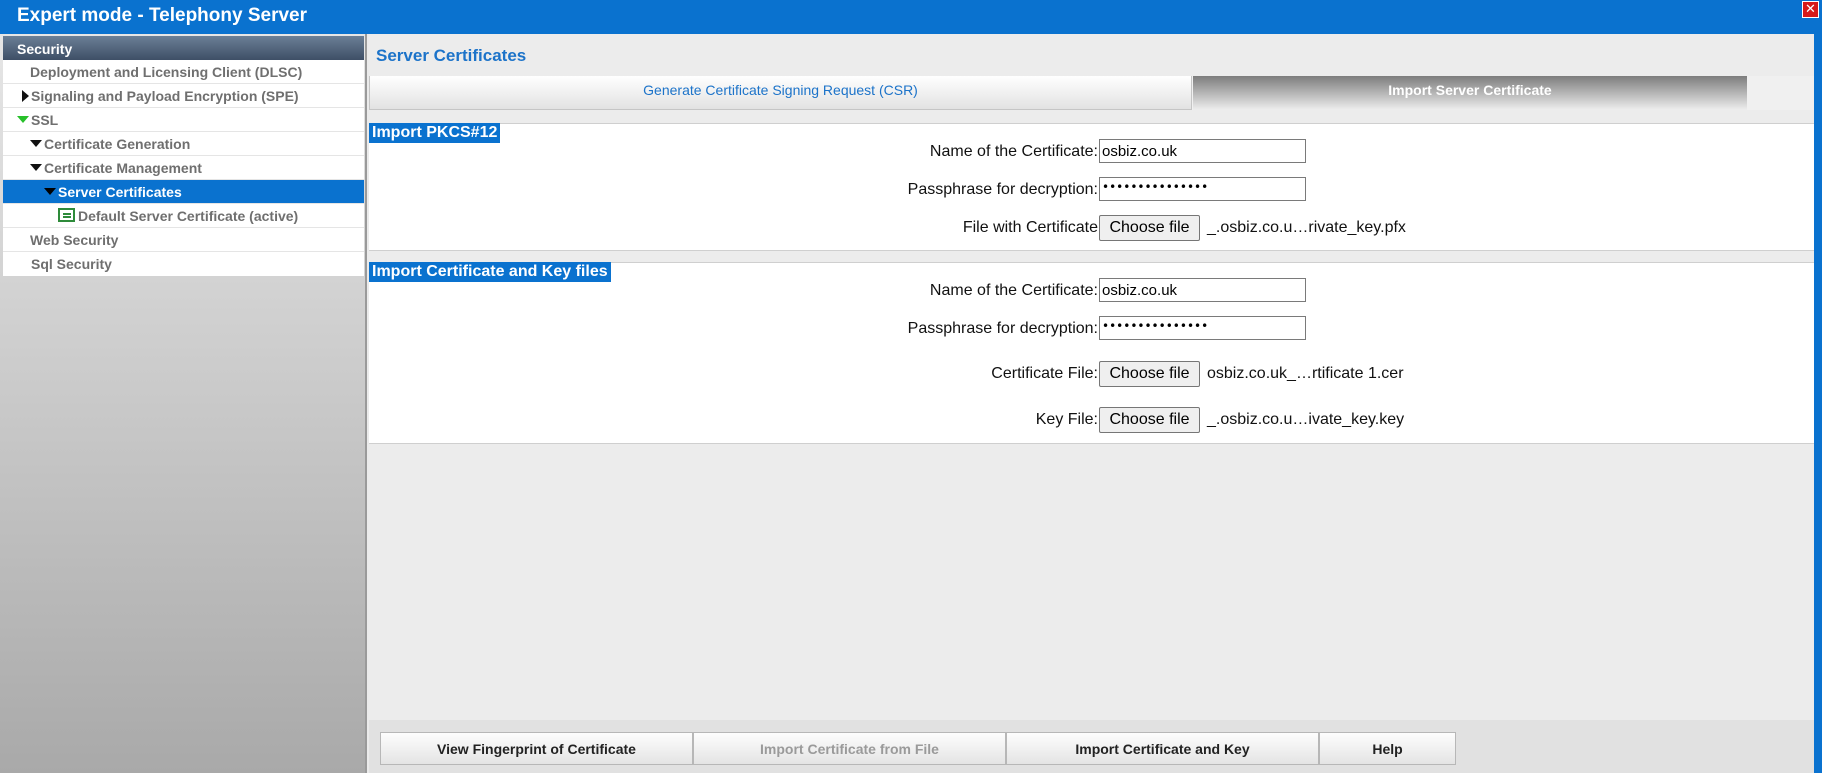 The height and width of the screenshot is (773, 1822). I want to click on field-label: Certificate File:, so click(1044, 373).